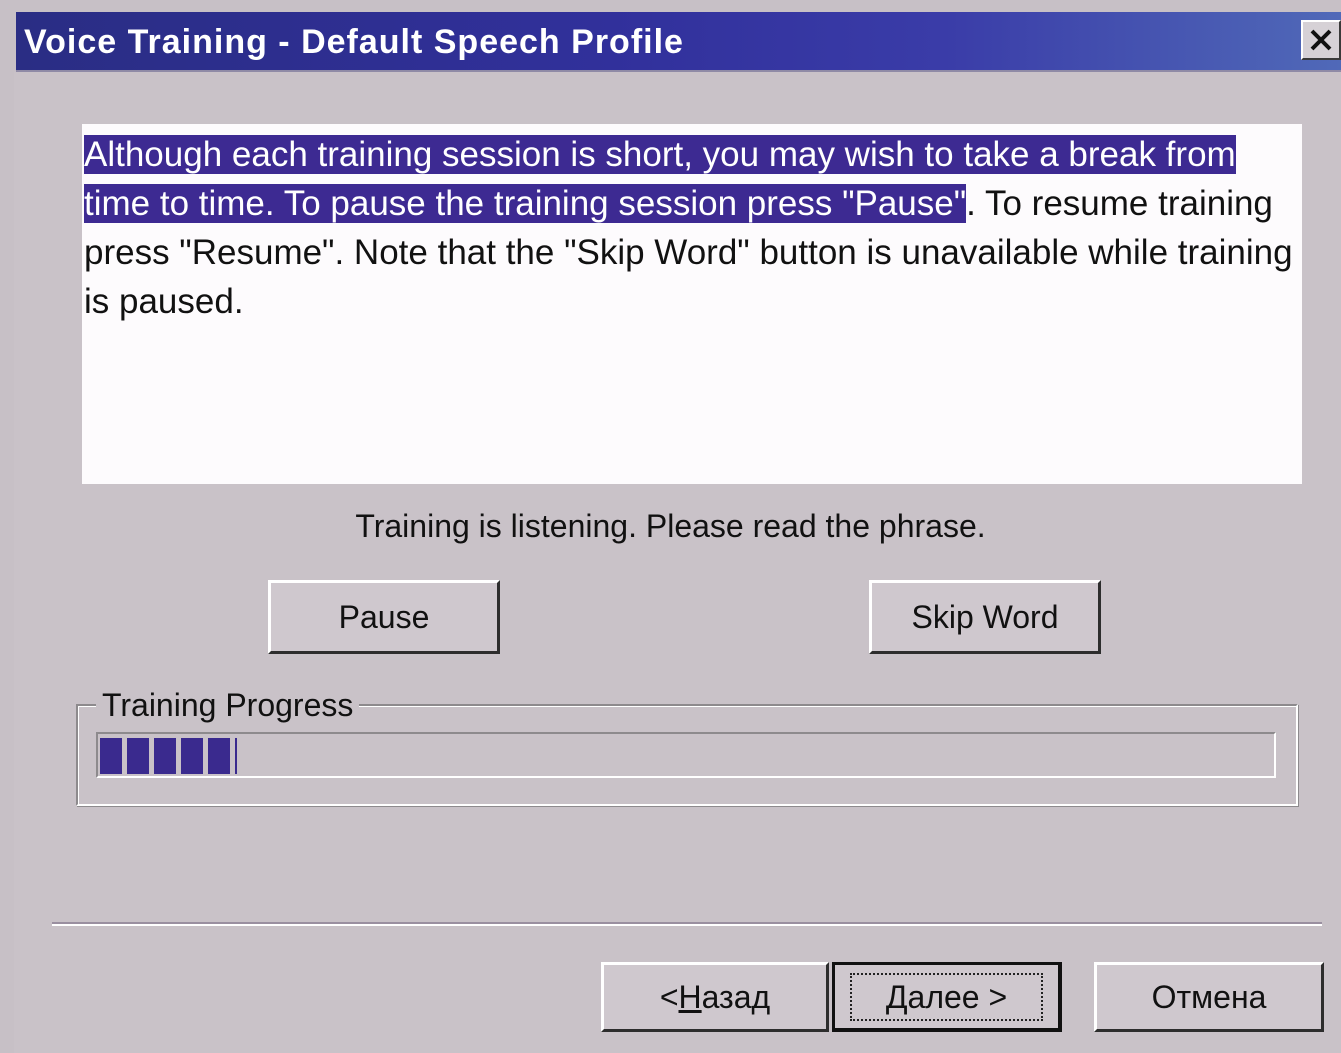 This screenshot has height=1053, width=1341. I want to click on back-button-prefix: <, so click(669, 996).